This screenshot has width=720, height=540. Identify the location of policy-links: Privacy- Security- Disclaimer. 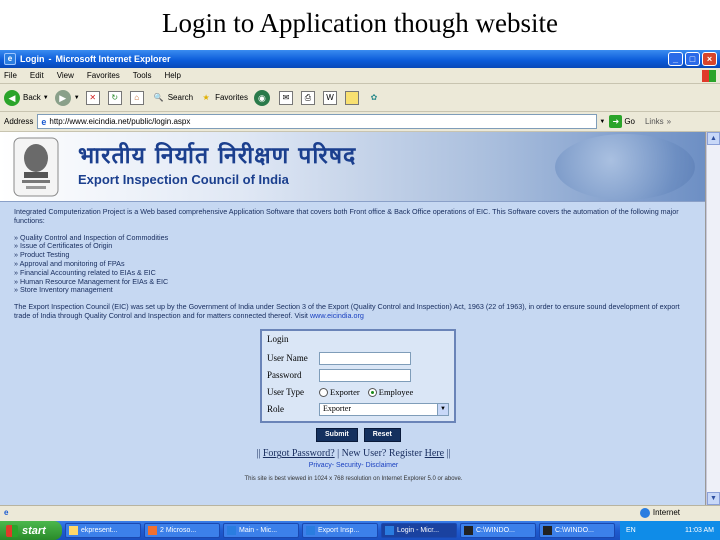
(353, 466).